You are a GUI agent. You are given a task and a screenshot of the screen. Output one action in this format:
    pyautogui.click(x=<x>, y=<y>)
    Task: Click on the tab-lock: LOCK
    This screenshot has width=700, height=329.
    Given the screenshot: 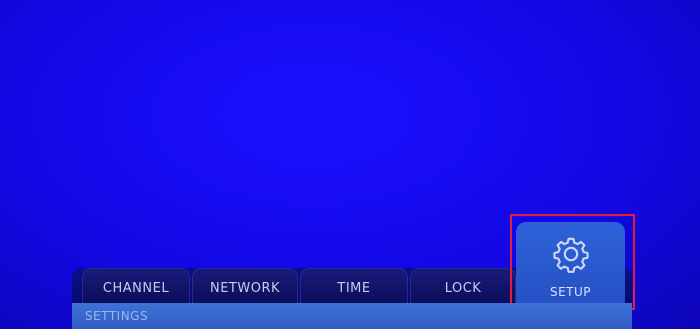 What is the action you would take?
    pyautogui.click(x=463, y=288)
    